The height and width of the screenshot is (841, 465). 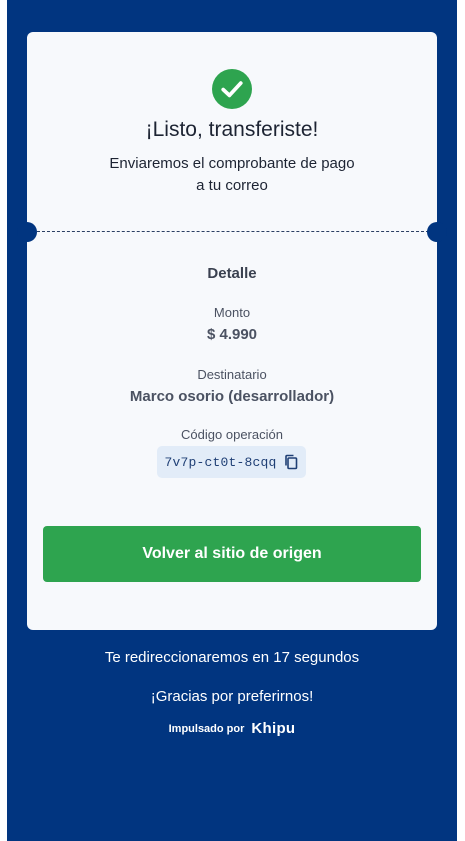 I want to click on operation-code-copy-chip: 7v7p-ct0t-8cqq, so click(x=231, y=462).